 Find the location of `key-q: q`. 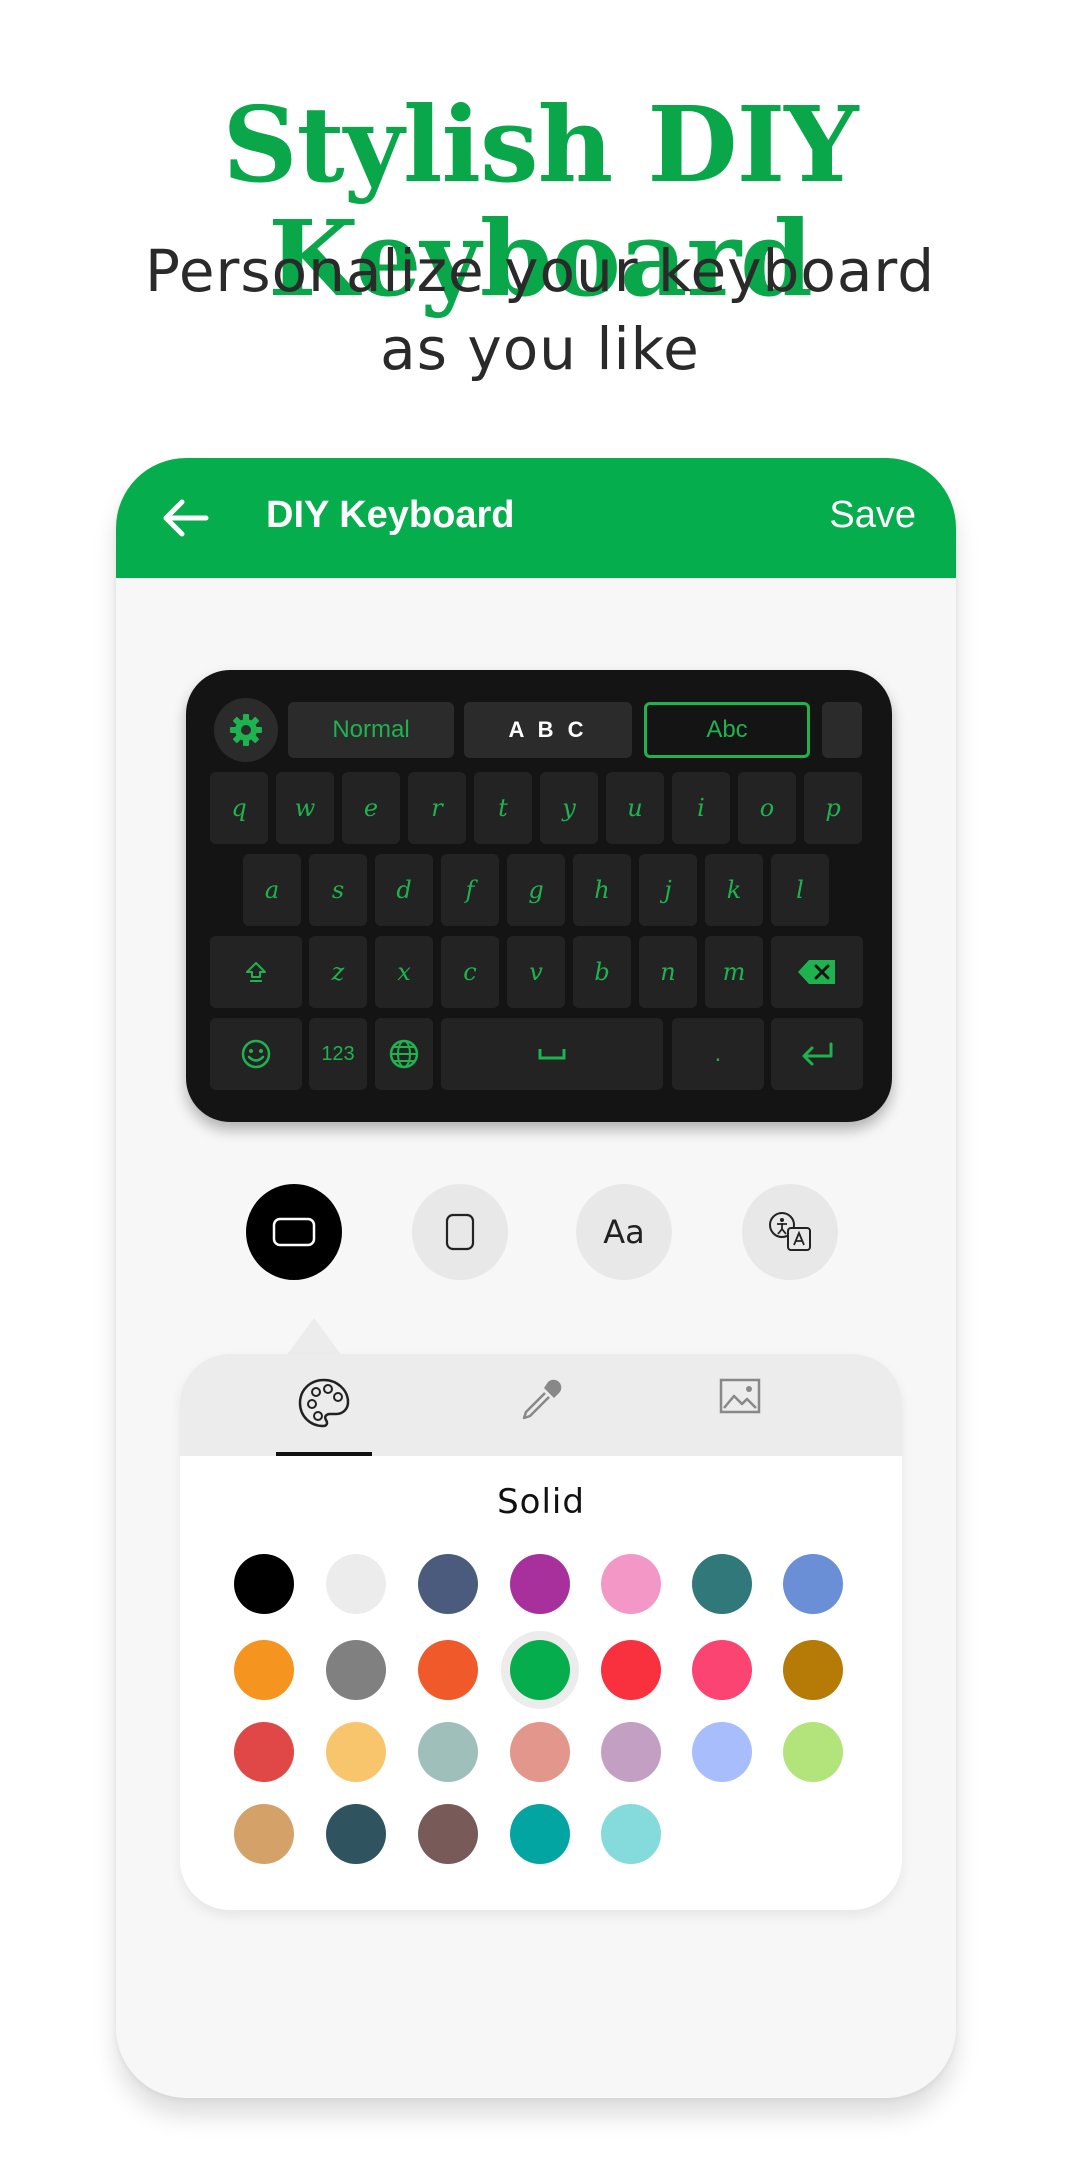

key-q: q is located at coordinates (239, 808).